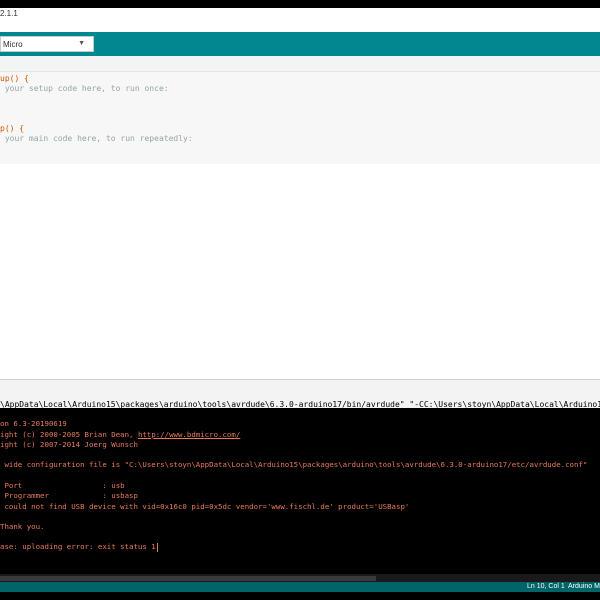 This screenshot has height=600, width=600. Describe the element at coordinates (189, 434) in the screenshot. I see `console-link: http://www.bdmicro.com/` at that location.